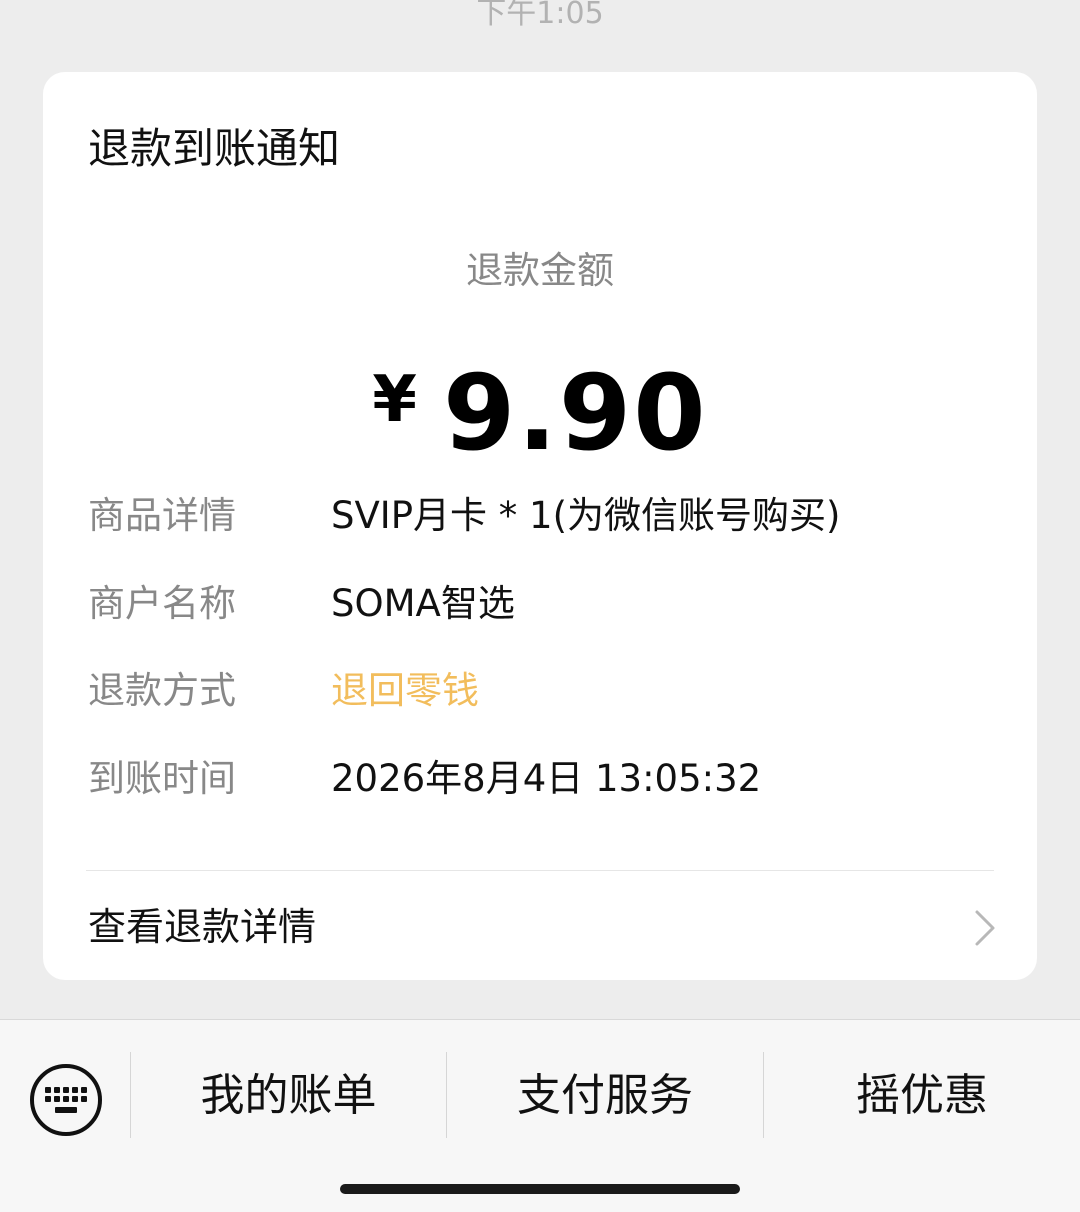 Image resolution: width=1080 pixels, height=1212 pixels. I want to click on detail-row-product: 商品详情 SVIP月卡 * 1(为微信账号购买), so click(548, 516).